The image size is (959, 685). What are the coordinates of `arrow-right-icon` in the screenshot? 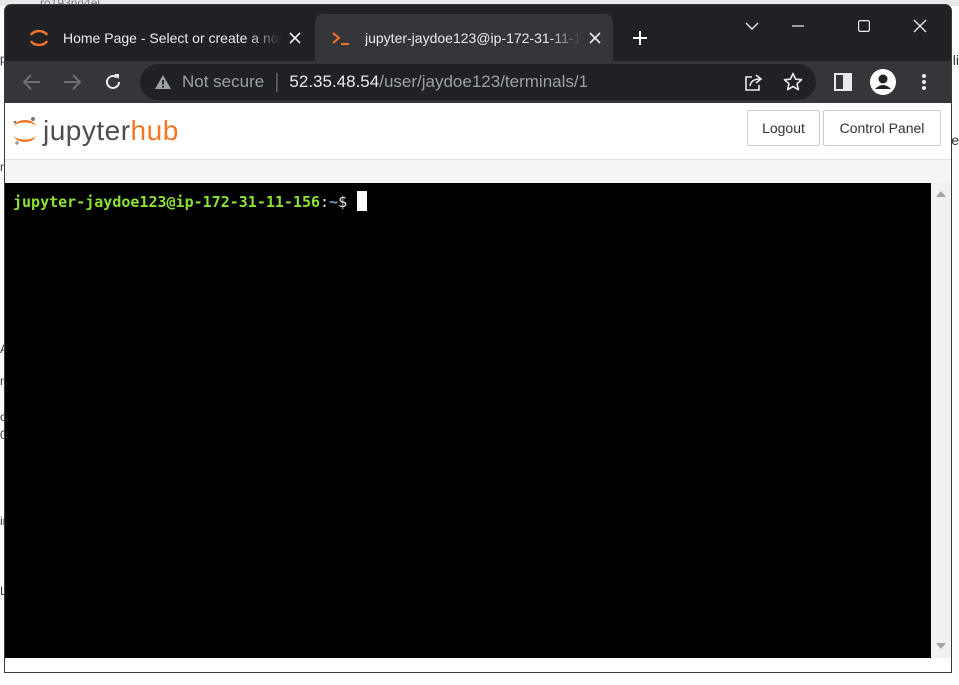 It's located at (72, 82).